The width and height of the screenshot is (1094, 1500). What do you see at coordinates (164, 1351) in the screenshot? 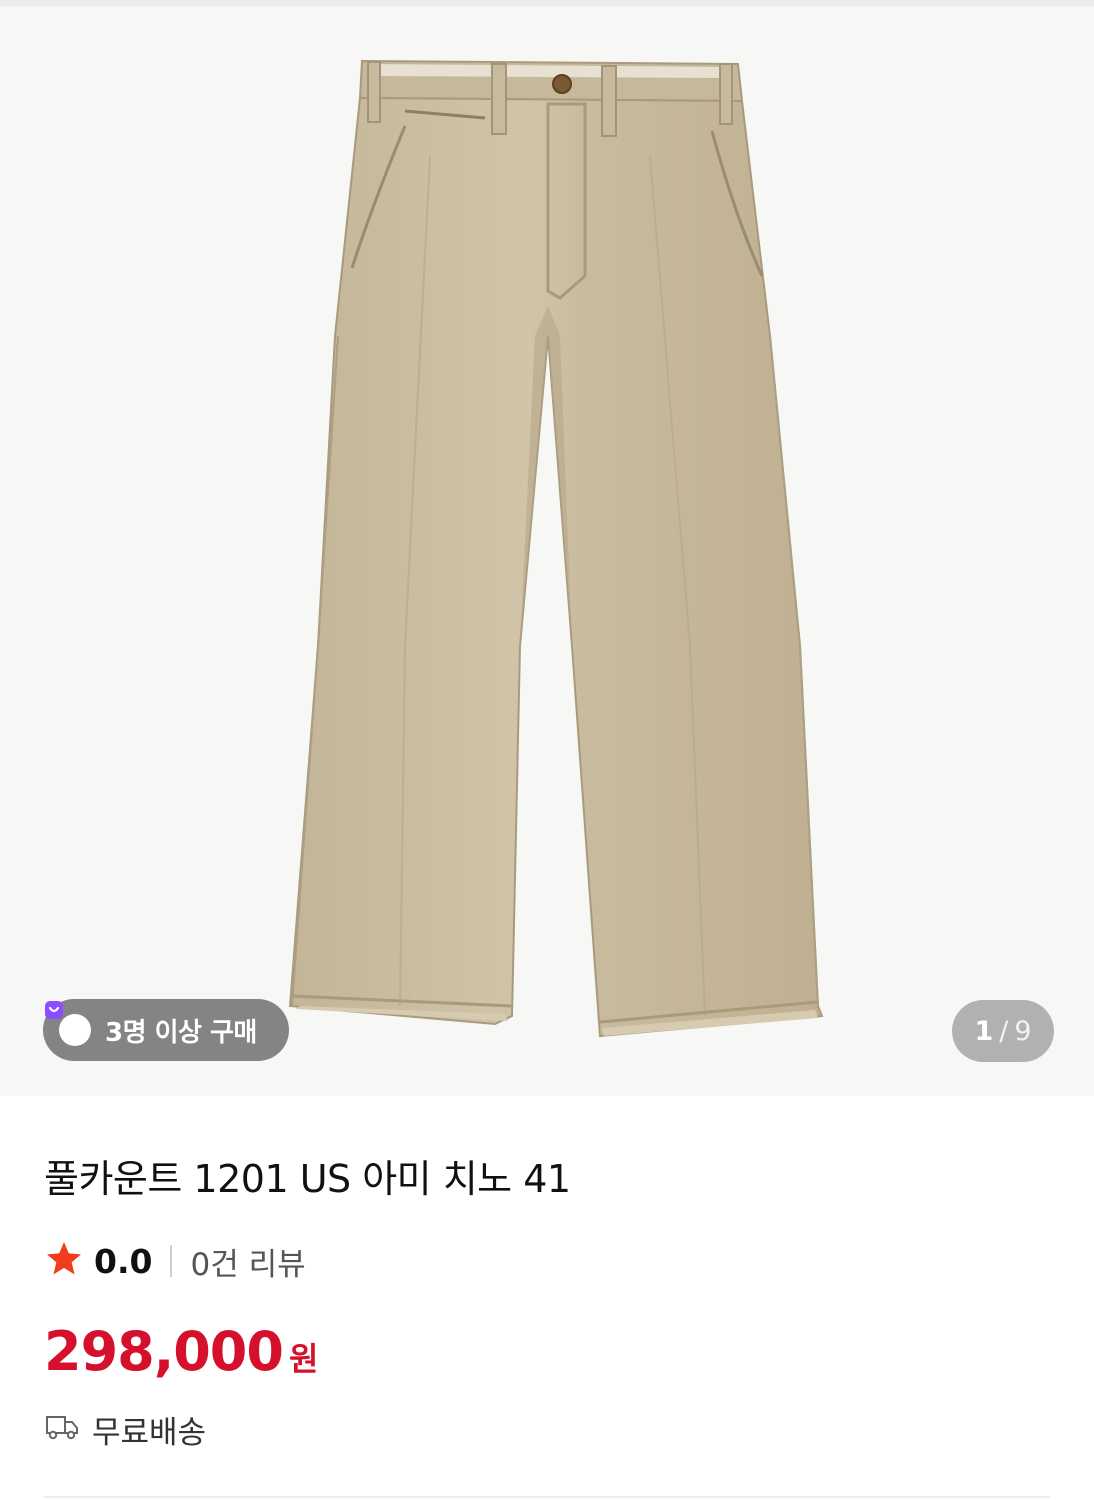
I see `product-price: 298,000` at bounding box center [164, 1351].